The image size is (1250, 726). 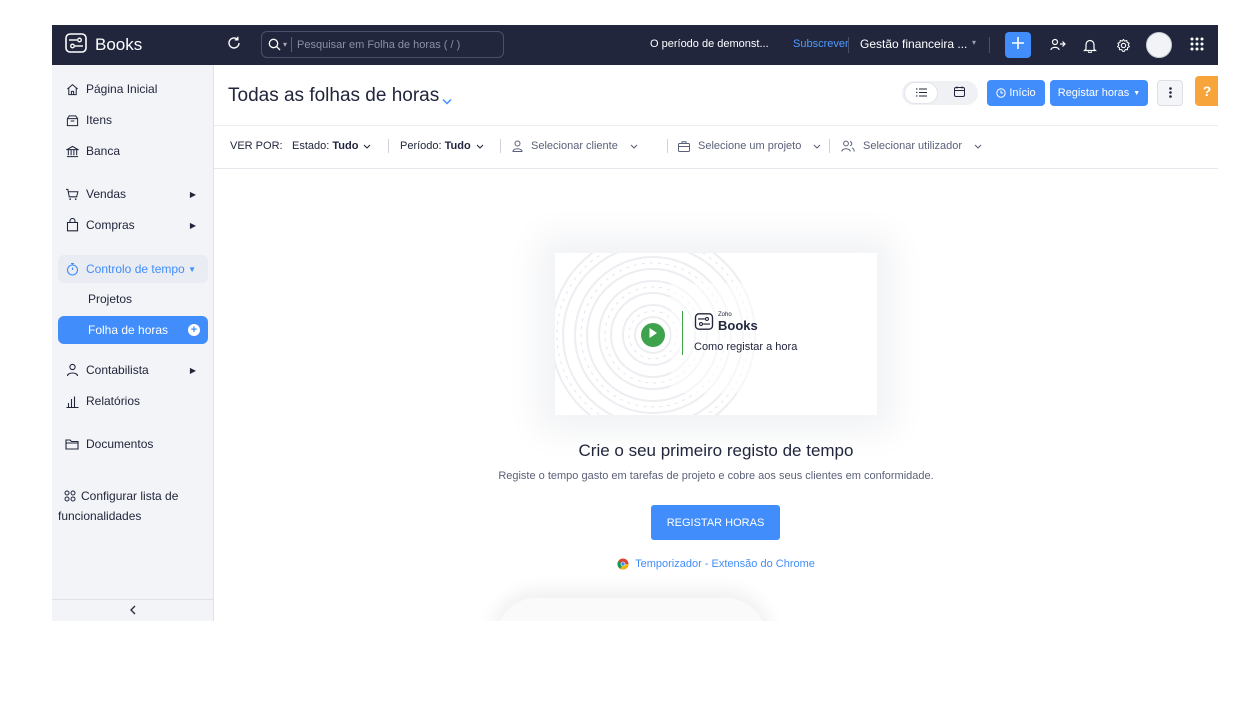 What do you see at coordinates (311, 146) in the screenshot?
I see `status-filter-label: Estado:` at bounding box center [311, 146].